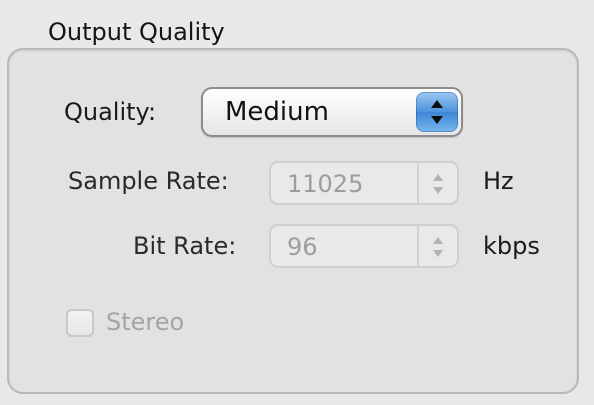  Describe the element at coordinates (325, 184) in the screenshot. I see `sample-rate-value: 11025` at that location.